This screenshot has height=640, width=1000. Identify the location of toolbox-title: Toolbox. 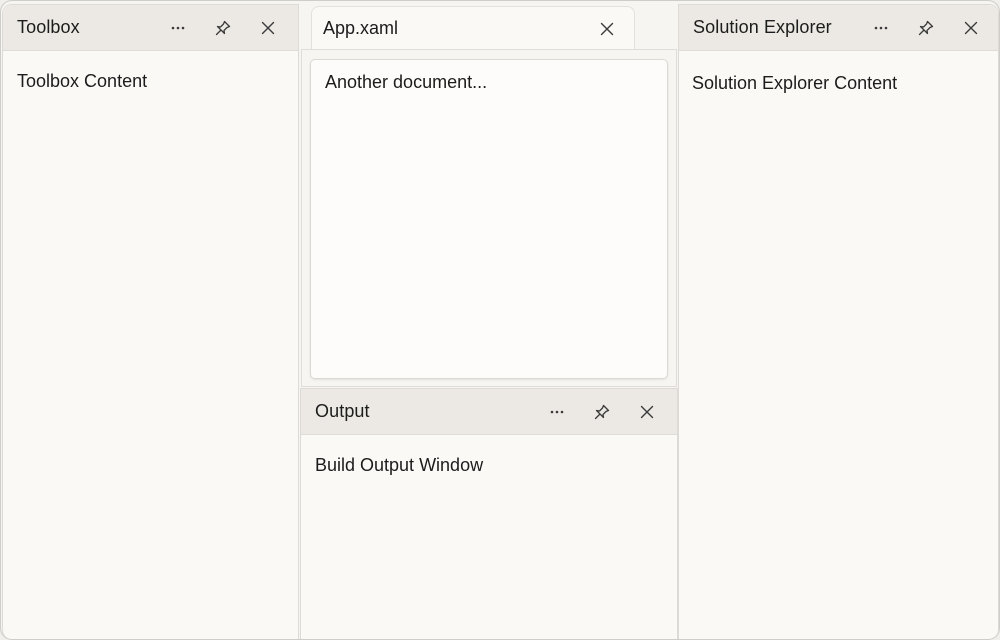
(48, 27).